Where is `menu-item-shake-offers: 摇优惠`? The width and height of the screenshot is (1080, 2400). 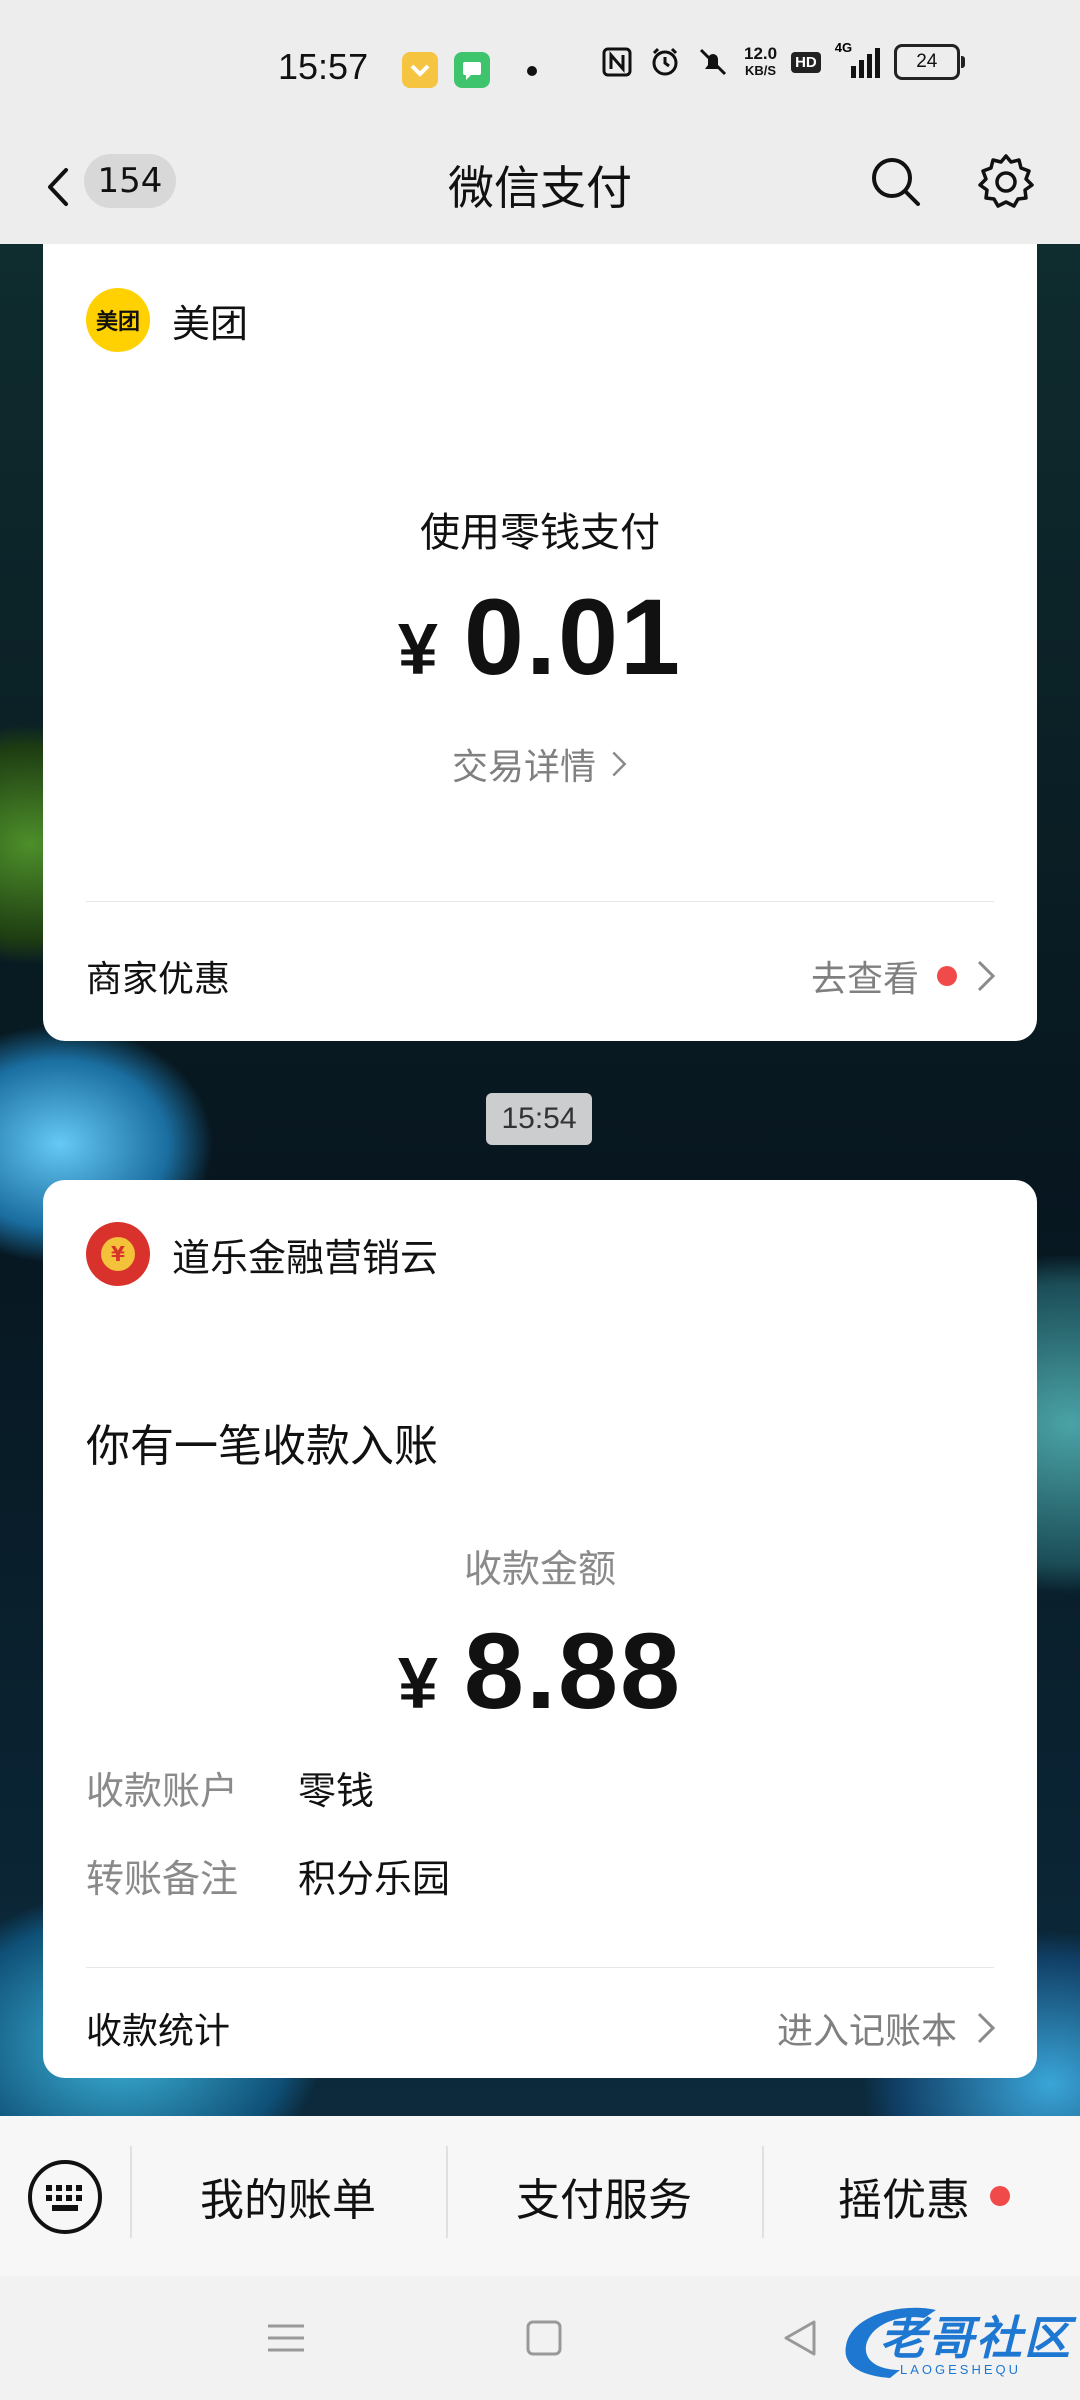
menu-item-shake-offers: 摇优惠 is located at coordinates (924, 2196).